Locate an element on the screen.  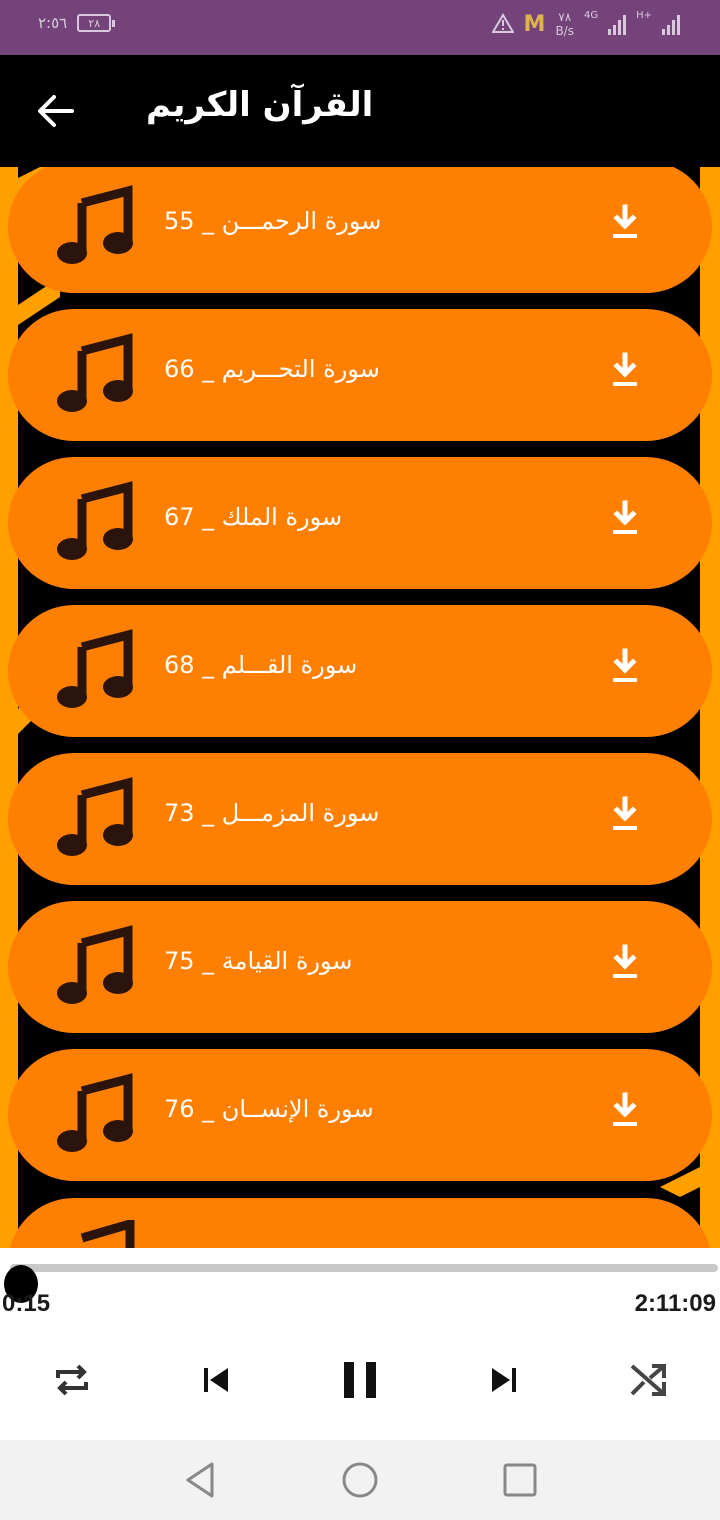
arrow-left-icon is located at coordinates (56, 111).